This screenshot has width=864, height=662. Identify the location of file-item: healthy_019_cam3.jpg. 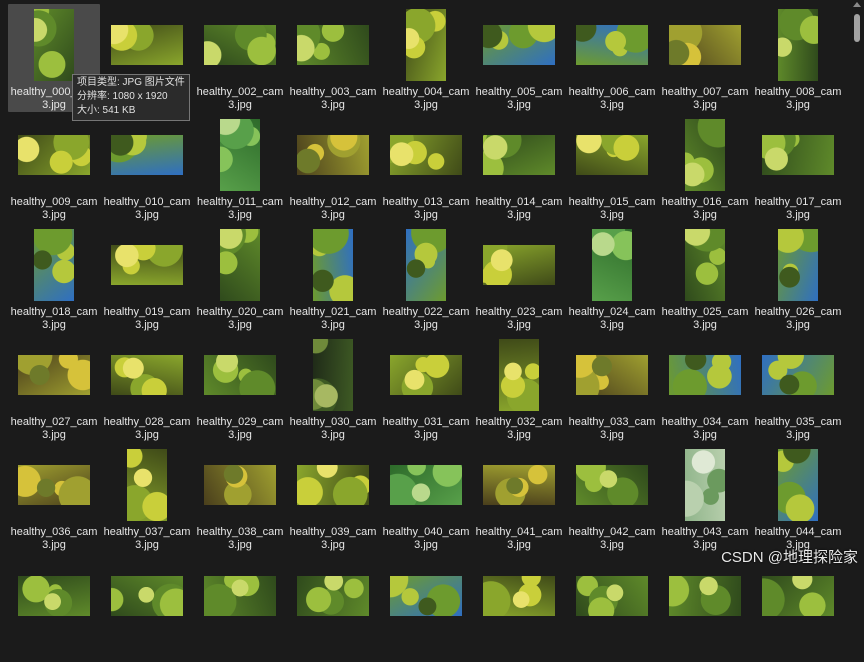
(147, 278).